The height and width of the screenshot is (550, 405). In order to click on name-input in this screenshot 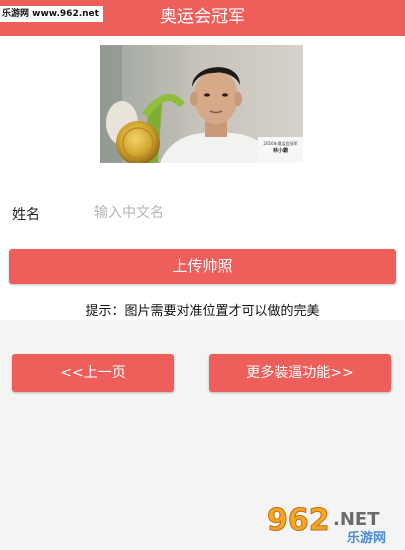, I will do `click(241, 213)`.